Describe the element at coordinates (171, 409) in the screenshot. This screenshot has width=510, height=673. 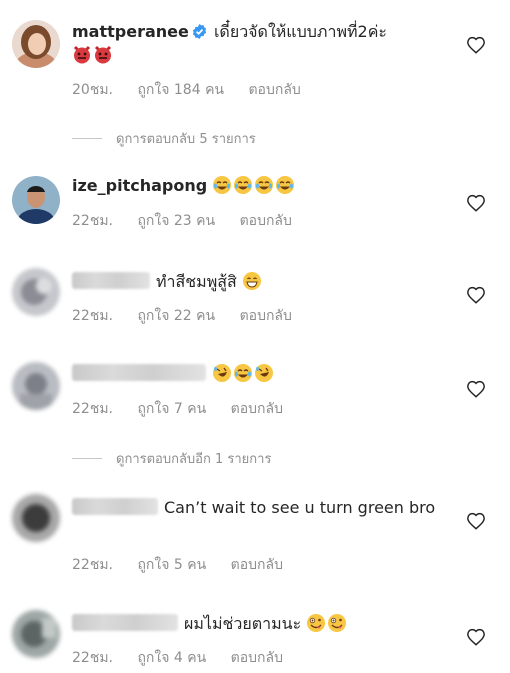
I see `likes-count: ถูกใจ 7 คน` at that location.